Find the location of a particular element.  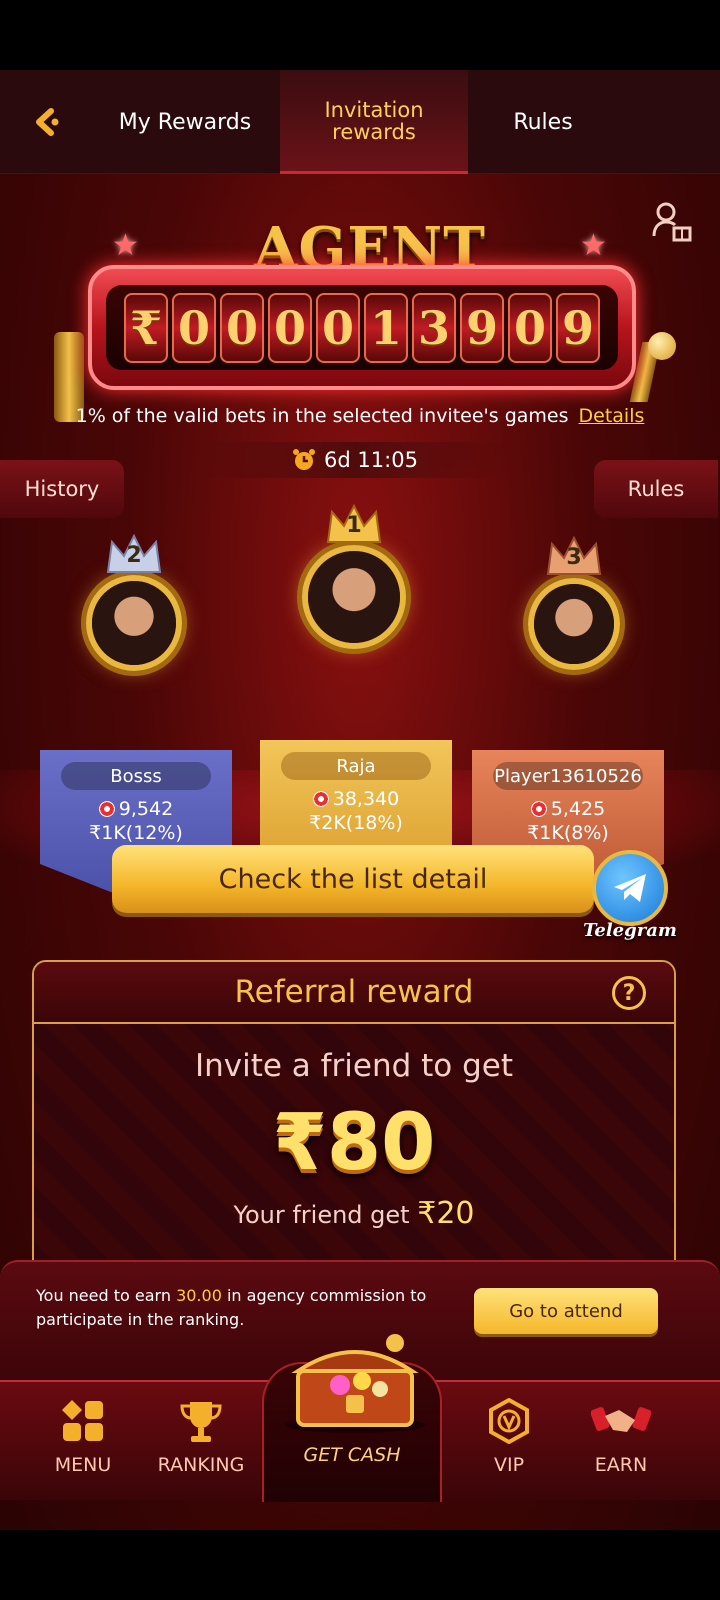

jackpot-counter: ₹ 0 0 0 0 1 3 9 0 9 is located at coordinates (362, 327).